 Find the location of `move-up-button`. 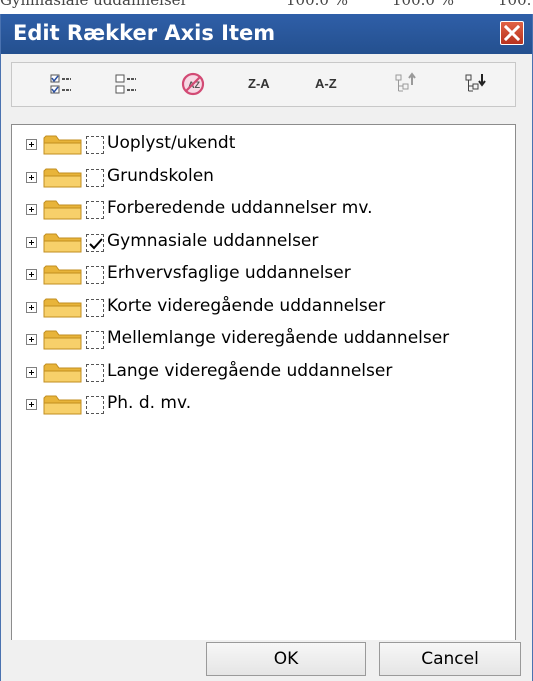

move-up-button is located at coordinates (406, 84).